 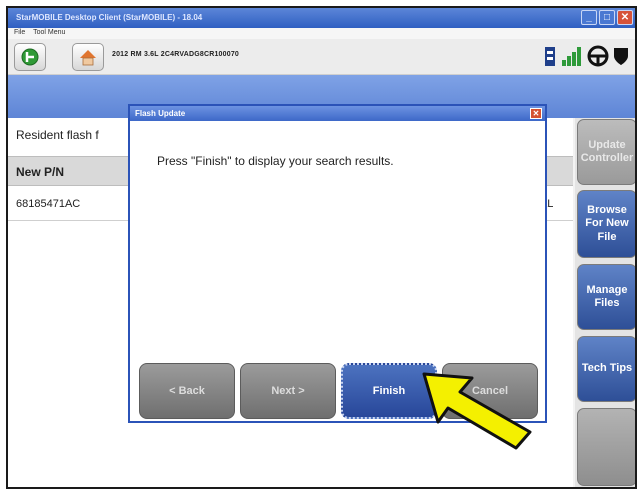 I want to click on menu-tool-menu: Tool Menu, so click(x=49, y=32).